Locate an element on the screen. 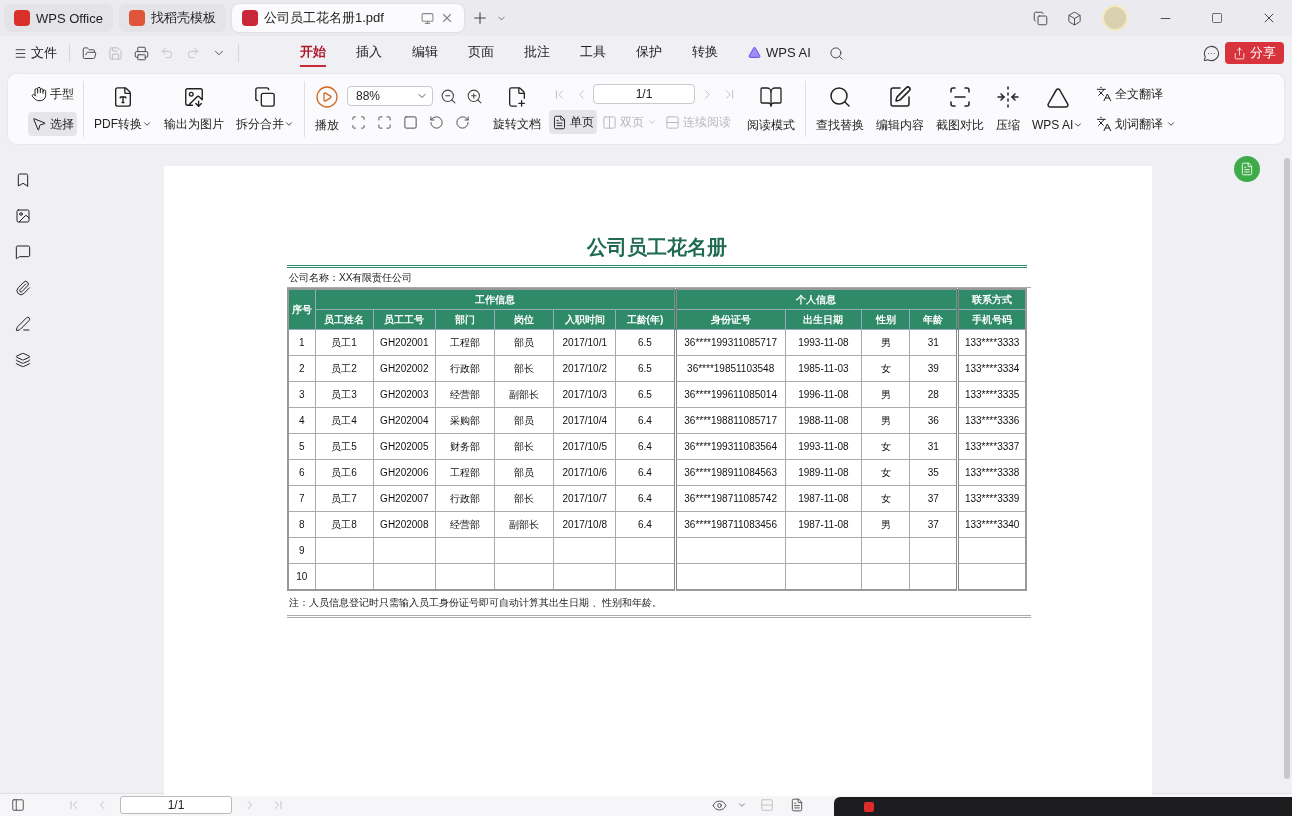  table-cell: 员工4 is located at coordinates (344, 420).